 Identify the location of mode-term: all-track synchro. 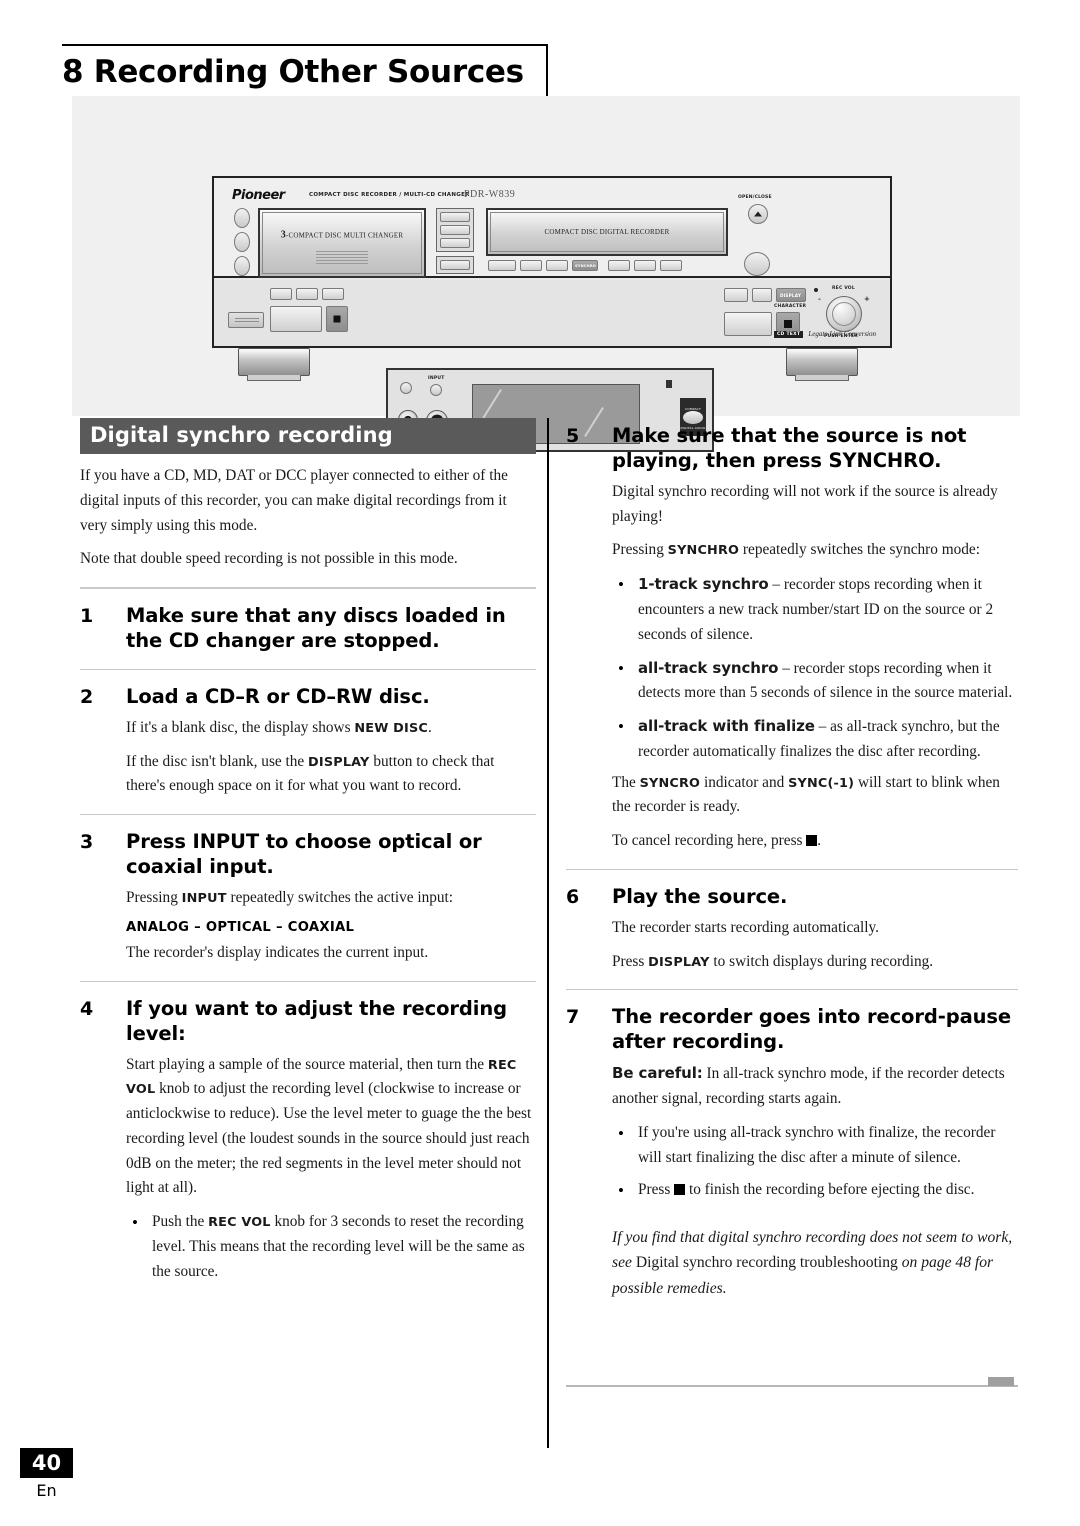
(708, 667).